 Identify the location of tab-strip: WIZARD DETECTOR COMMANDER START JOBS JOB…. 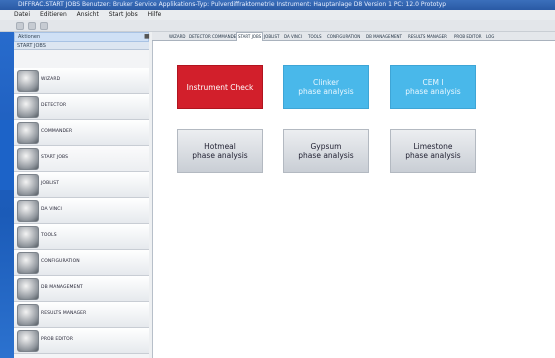
(353, 37).